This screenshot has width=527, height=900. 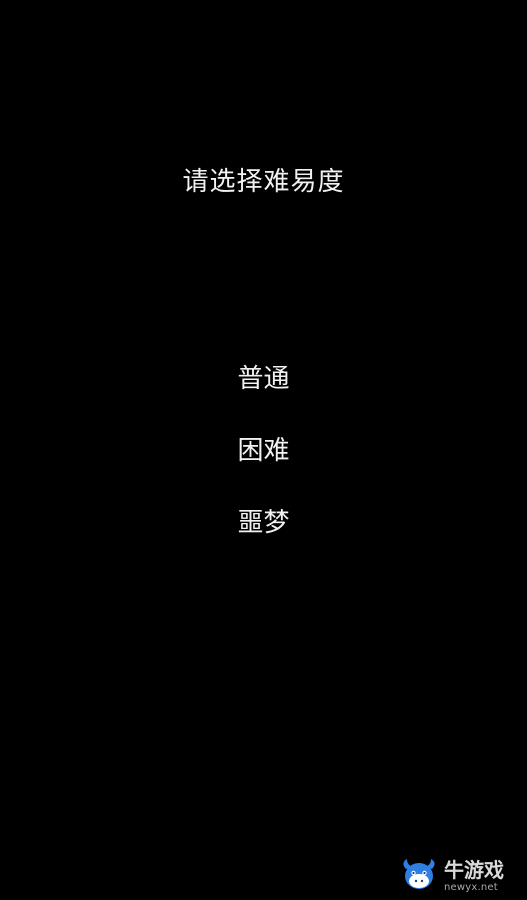 I want to click on watermark-text: 牛游戏 newyx.net, so click(x=474, y=876).